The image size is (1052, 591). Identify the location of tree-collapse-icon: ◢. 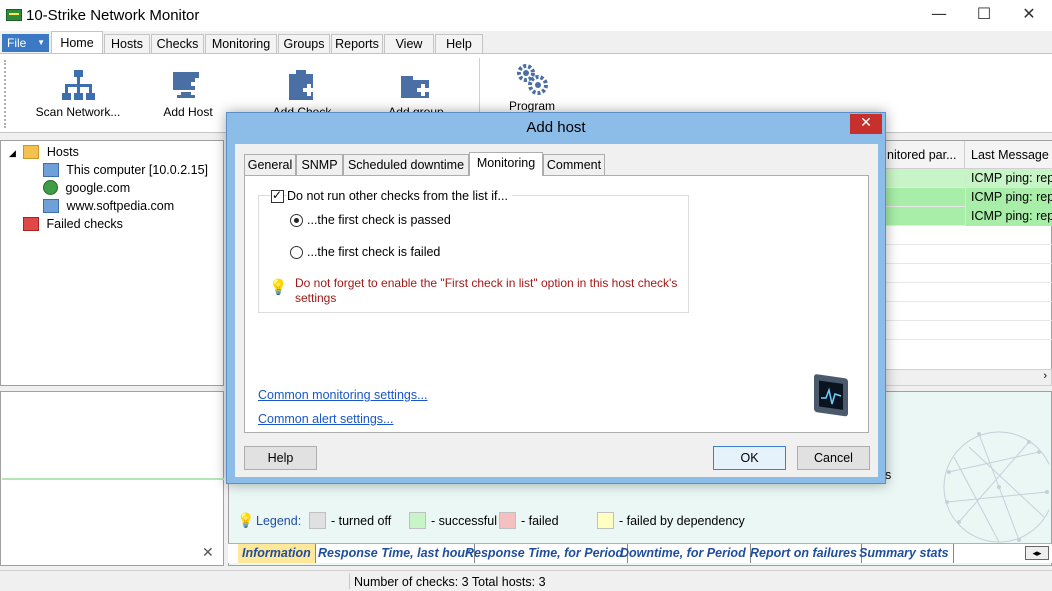
(12, 153).